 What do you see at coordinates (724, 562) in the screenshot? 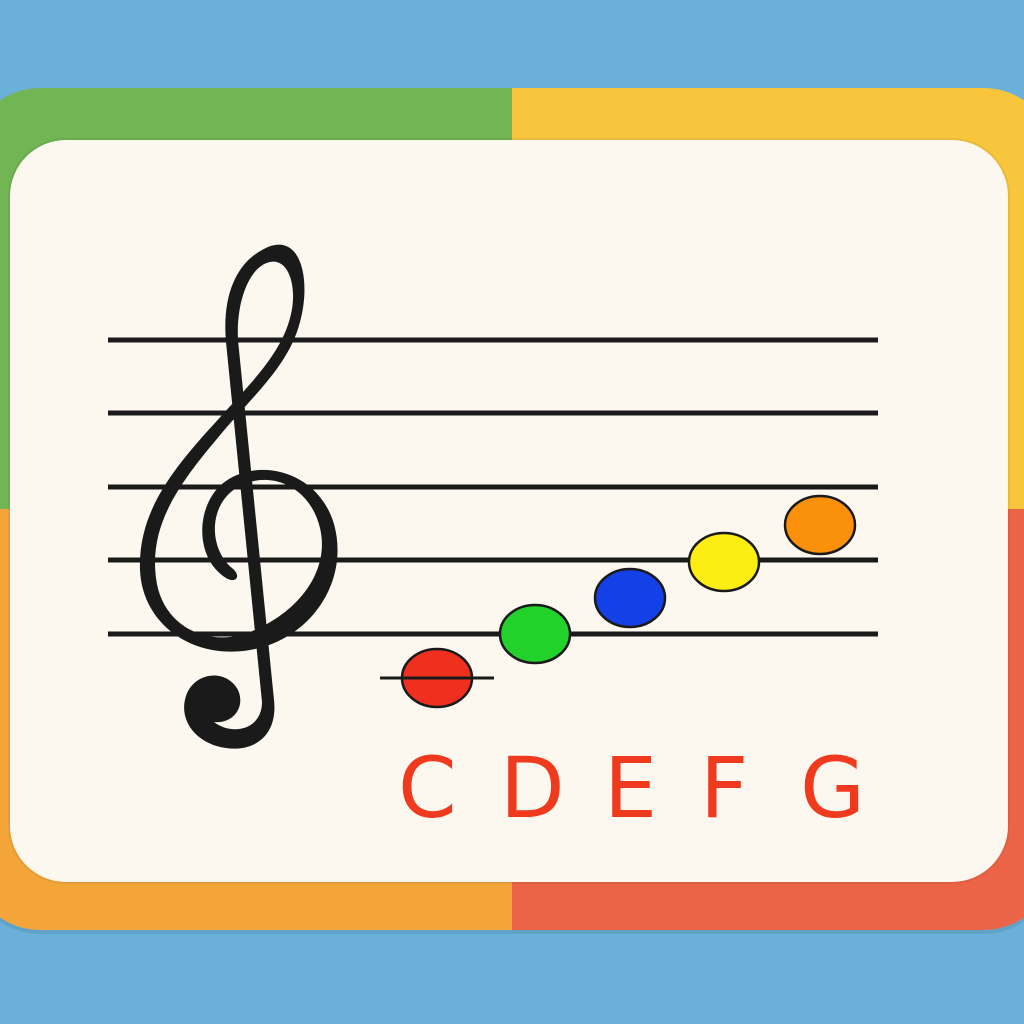
I see `note-head-f` at bounding box center [724, 562].